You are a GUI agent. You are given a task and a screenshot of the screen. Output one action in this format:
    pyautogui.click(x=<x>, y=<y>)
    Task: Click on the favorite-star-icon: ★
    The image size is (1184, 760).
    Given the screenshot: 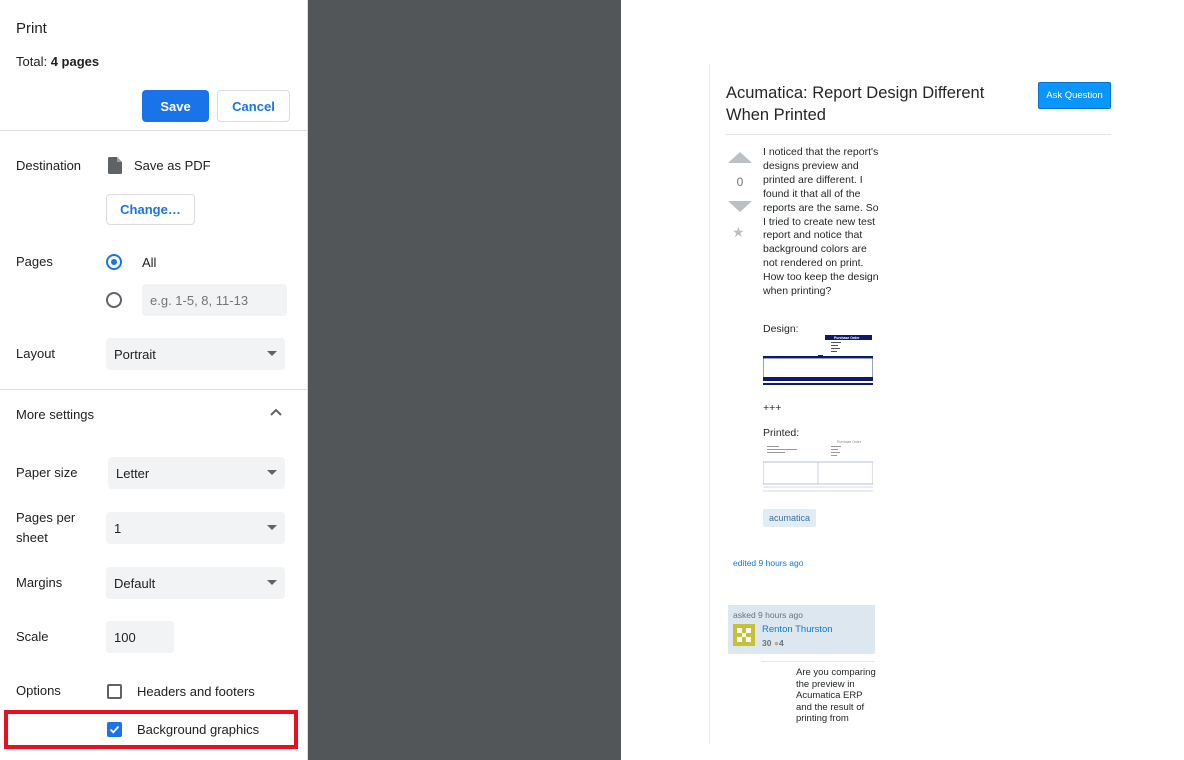 What is the action you would take?
    pyautogui.click(x=738, y=232)
    